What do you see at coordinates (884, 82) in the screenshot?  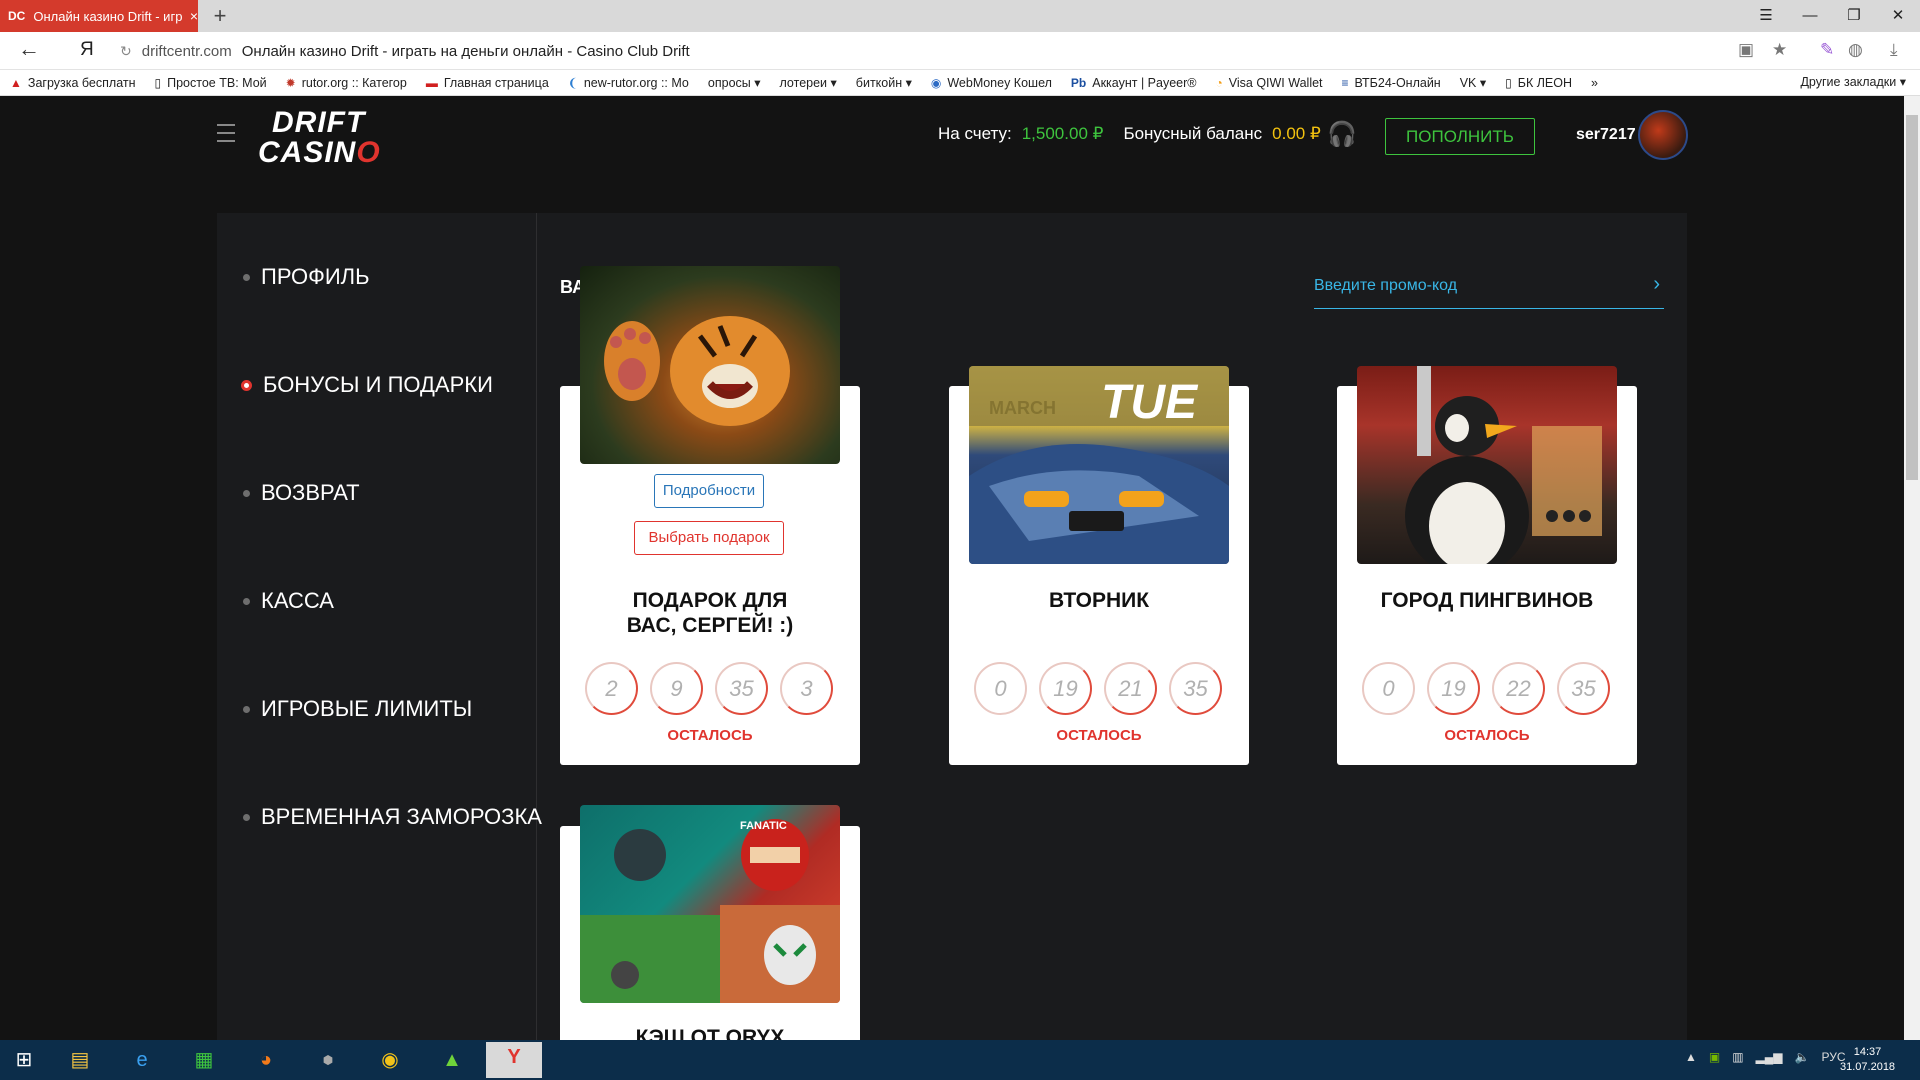 I see `bookmark-folder: биткойн ▾` at bounding box center [884, 82].